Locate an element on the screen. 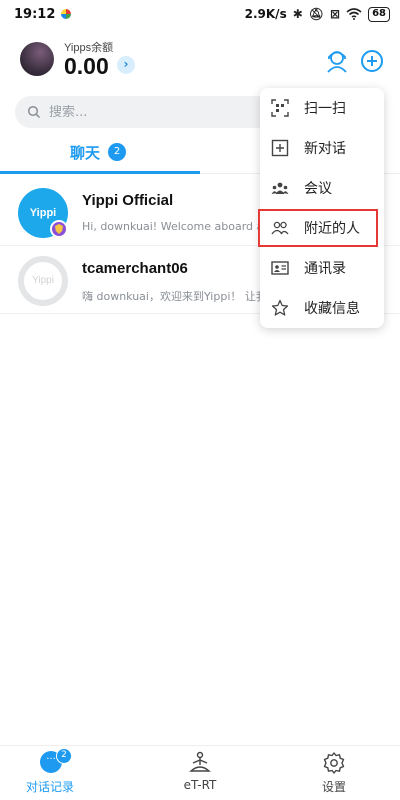 Image resolution: width=400 pixels, height=800 pixels. tab-chat-badge: 2 is located at coordinates (117, 152).